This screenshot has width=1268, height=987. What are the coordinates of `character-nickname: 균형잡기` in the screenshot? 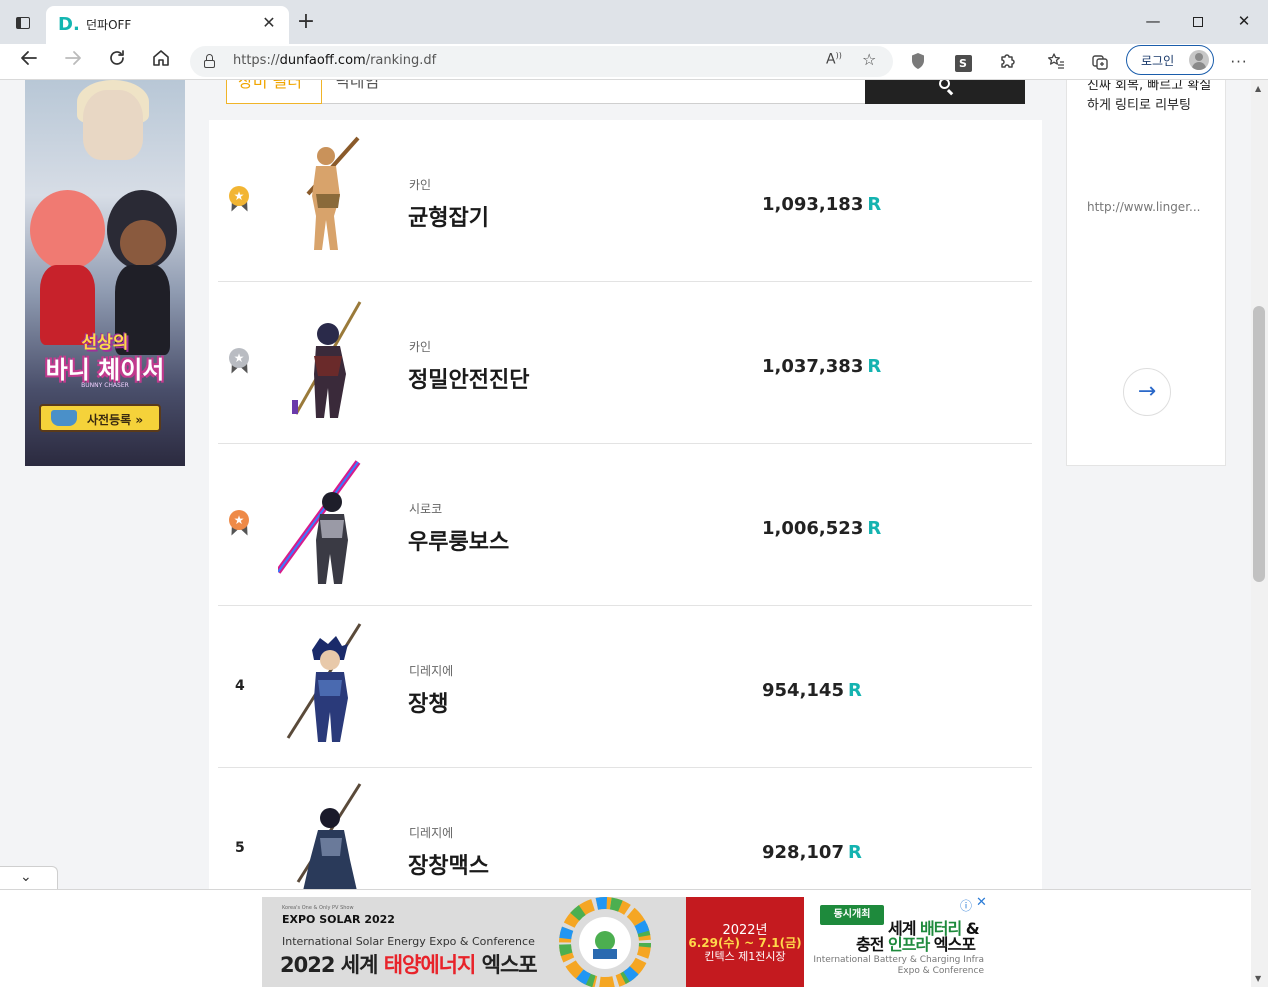 It's located at (448, 216).